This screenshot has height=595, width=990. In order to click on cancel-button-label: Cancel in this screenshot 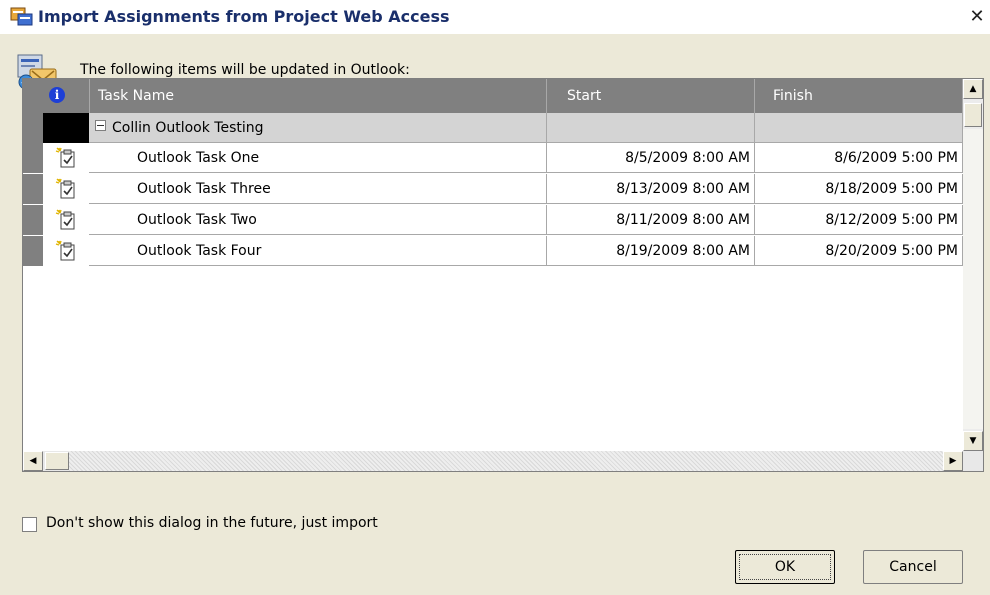, I will do `click(913, 567)`.